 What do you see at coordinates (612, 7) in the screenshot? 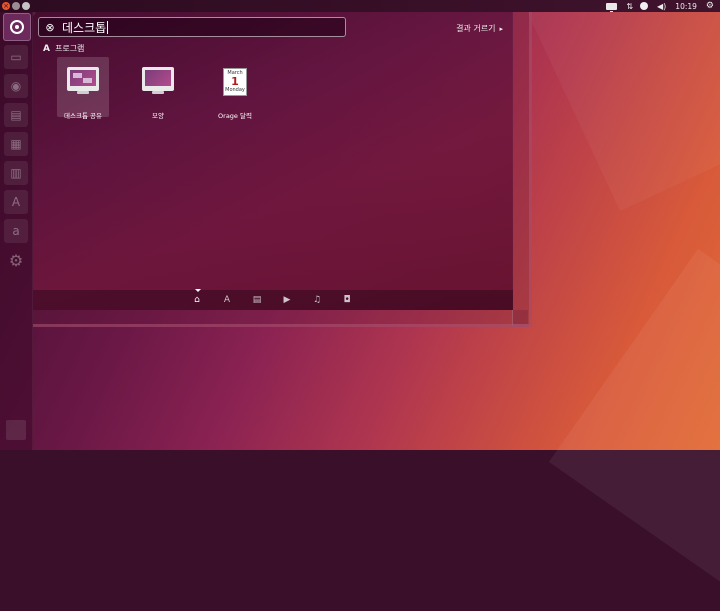
I see `display-icon` at bounding box center [612, 7].